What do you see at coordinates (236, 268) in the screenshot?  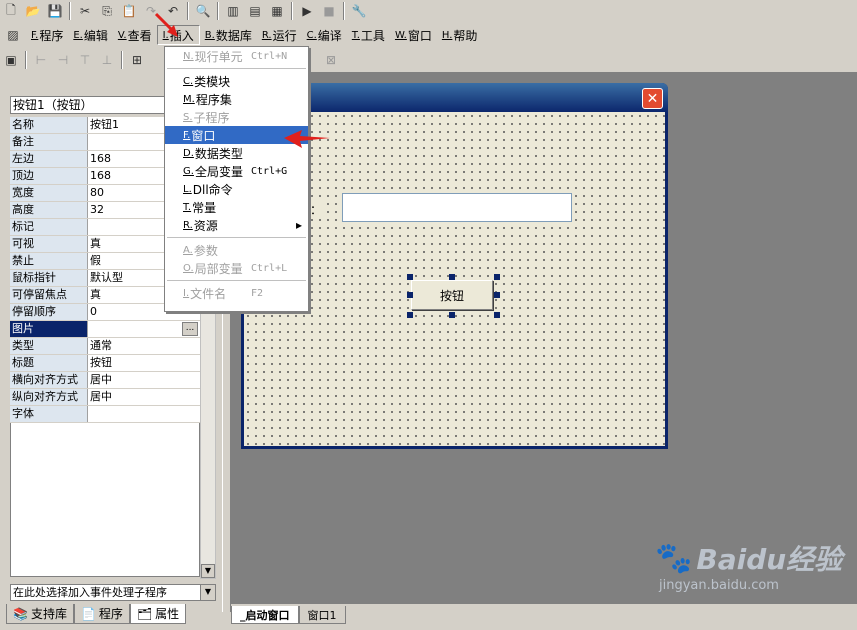 I see `insert-menu-item: O. 局部变量 Ctrl+L` at bounding box center [236, 268].